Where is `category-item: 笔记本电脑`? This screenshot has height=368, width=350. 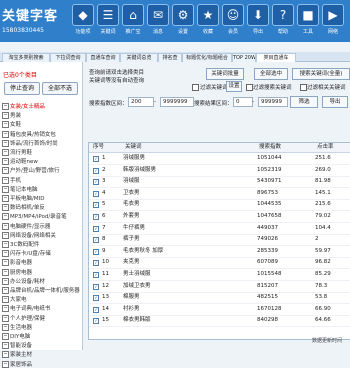 category-item: 笔记本电脑 is located at coordinates (24, 189).